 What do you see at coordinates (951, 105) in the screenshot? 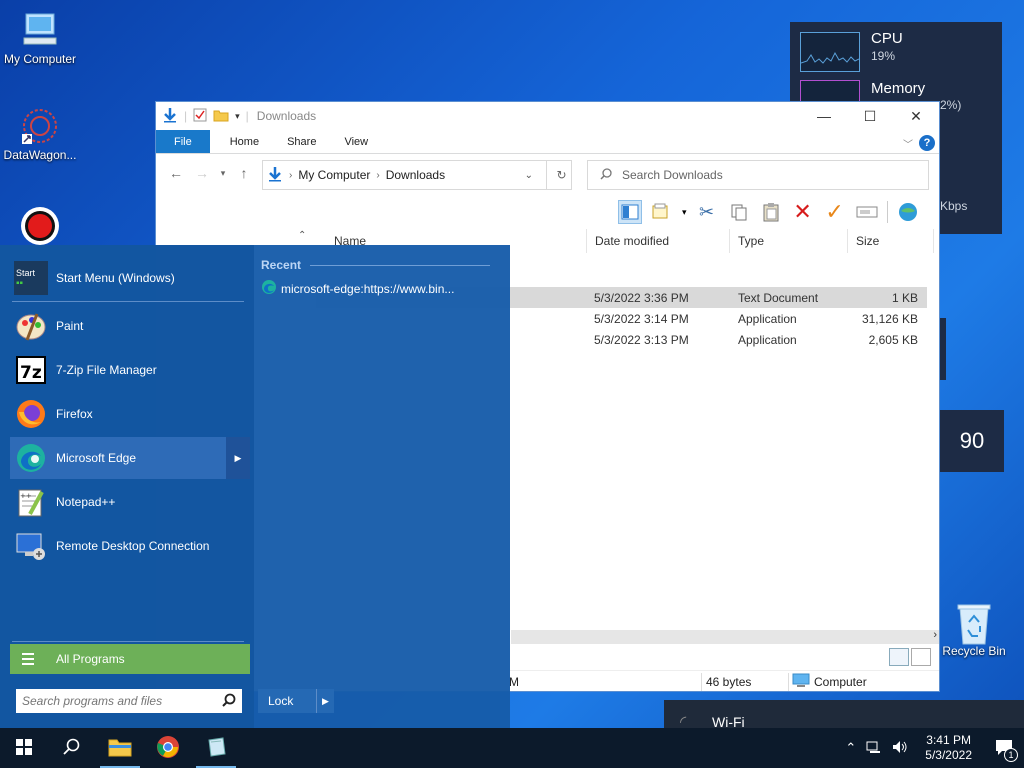
I see `memory-value: 2%)` at bounding box center [951, 105].